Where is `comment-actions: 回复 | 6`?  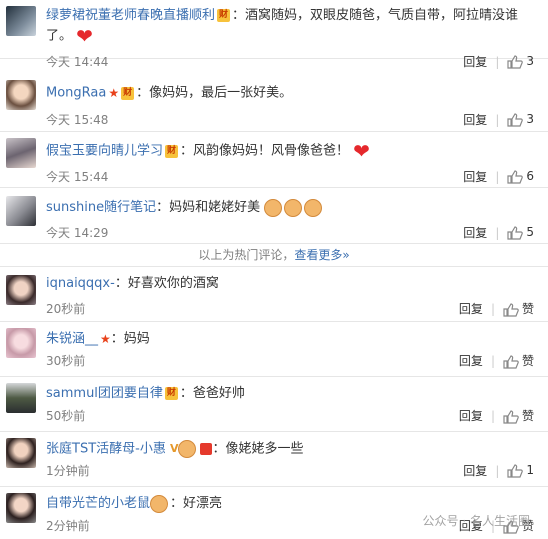
comment-actions: 回复 | 6 is located at coordinates (498, 176).